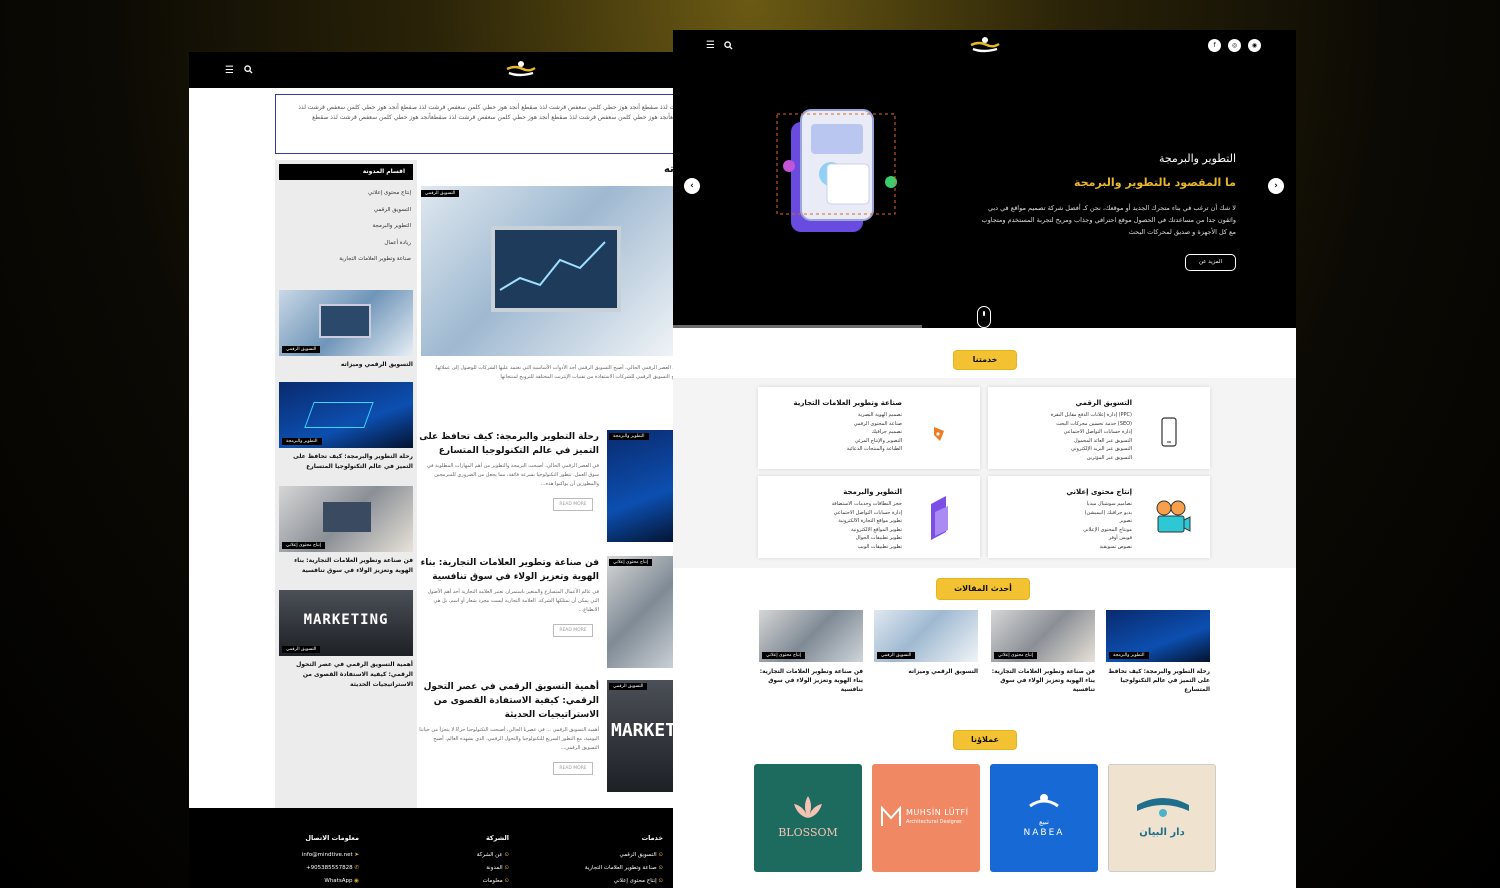 This screenshot has height=888, width=1500. Describe the element at coordinates (1109, 504) in the screenshot. I see `service-item: تصاميم سوشيال ميديا` at that location.